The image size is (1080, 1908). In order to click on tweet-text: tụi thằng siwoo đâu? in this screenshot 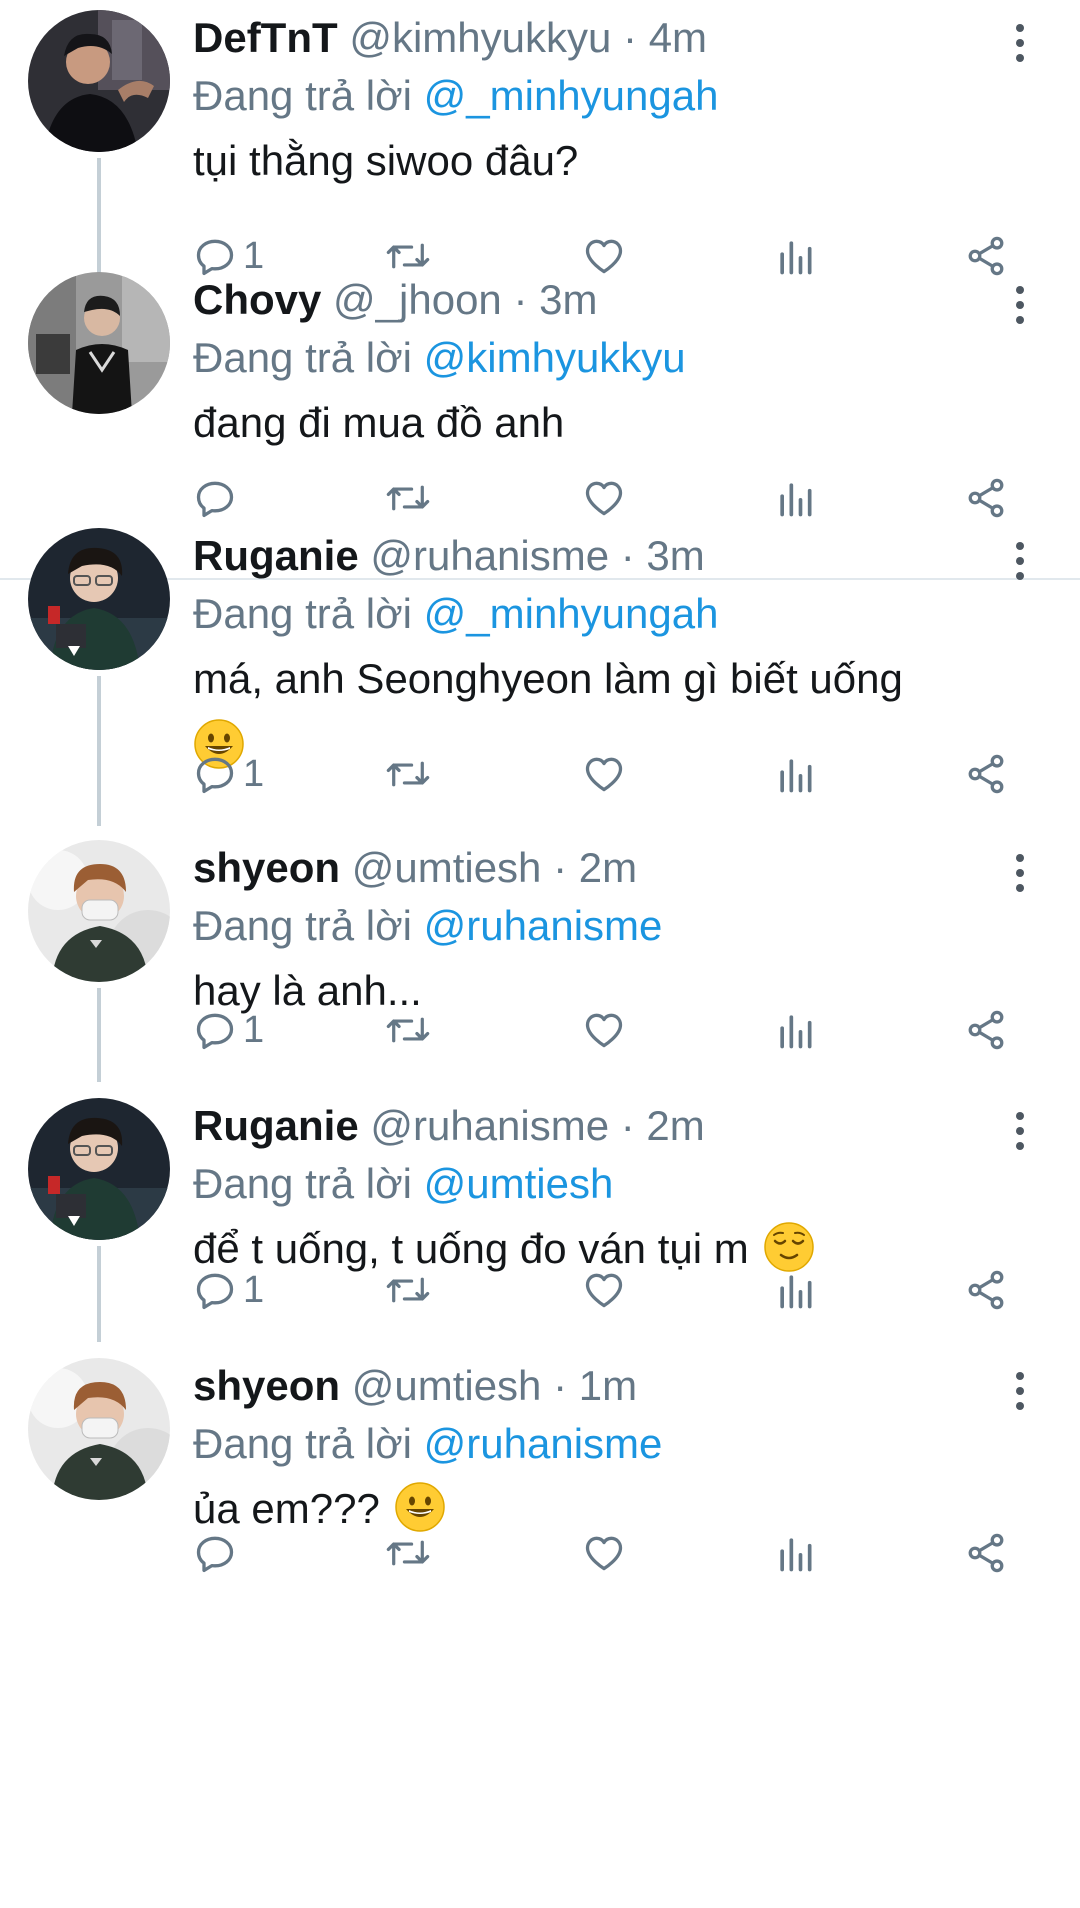, I will do `click(608, 161)`.